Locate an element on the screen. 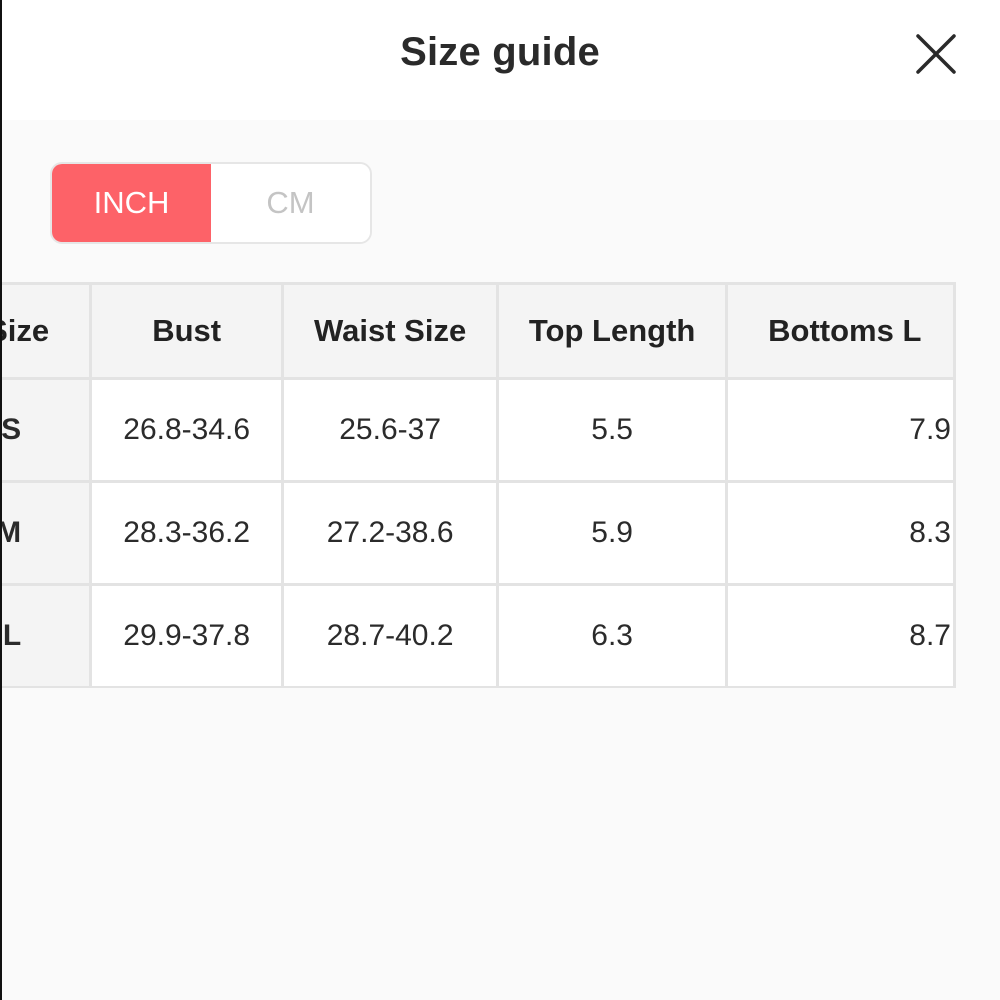 This screenshot has height=1000, width=1000. waist-cell: 27.2-38.6 is located at coordinates (390, 533).